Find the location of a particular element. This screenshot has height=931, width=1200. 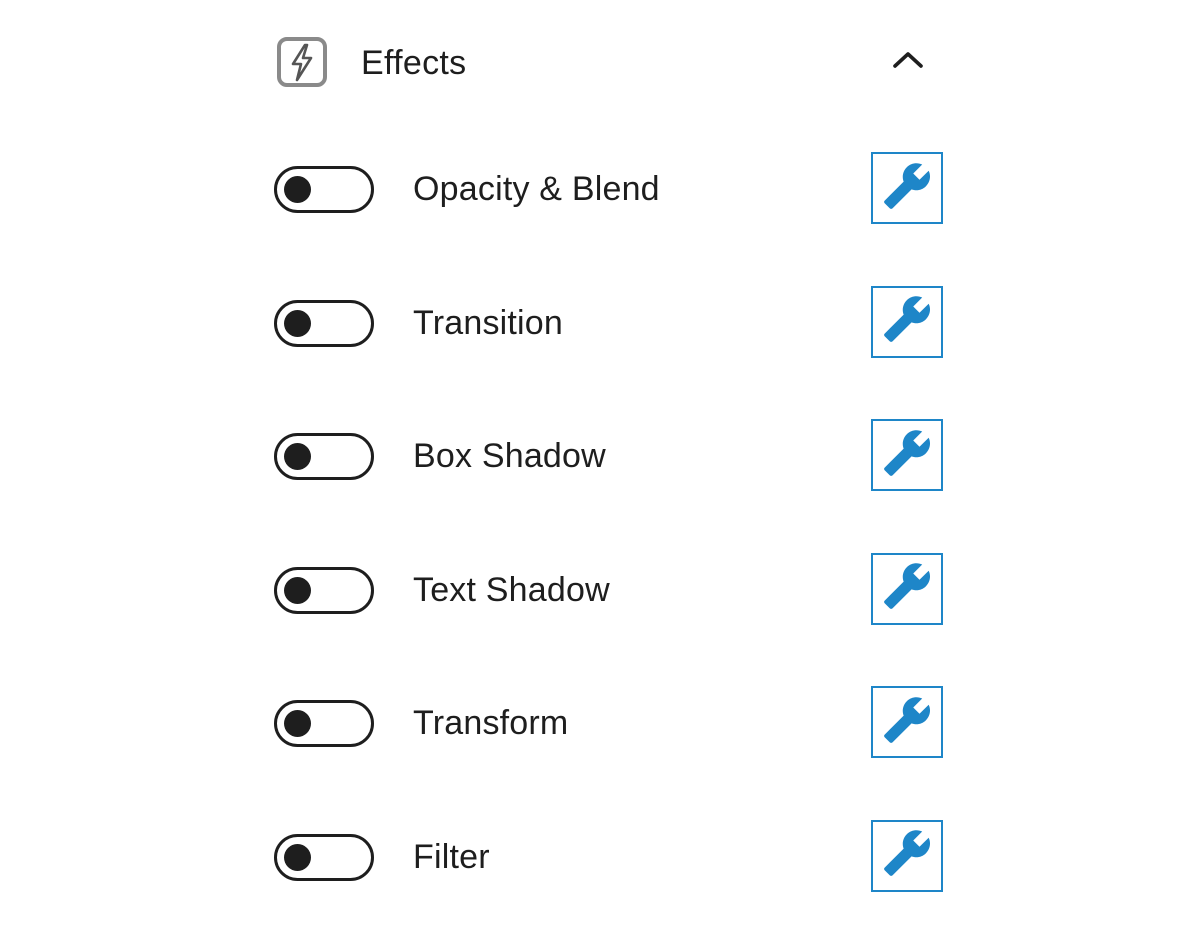

effect-label: Text Shadow is located at coordinates (511, 589).